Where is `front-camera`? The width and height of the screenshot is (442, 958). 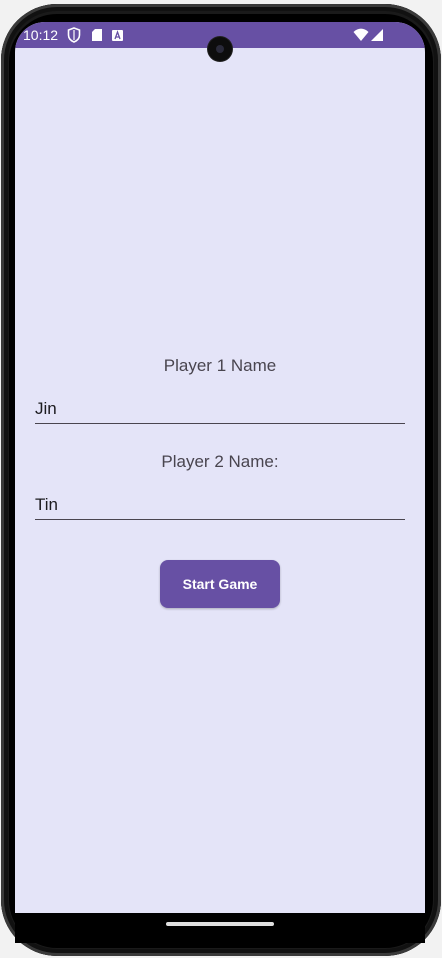
front-camera is located at coordinates (220, 49).